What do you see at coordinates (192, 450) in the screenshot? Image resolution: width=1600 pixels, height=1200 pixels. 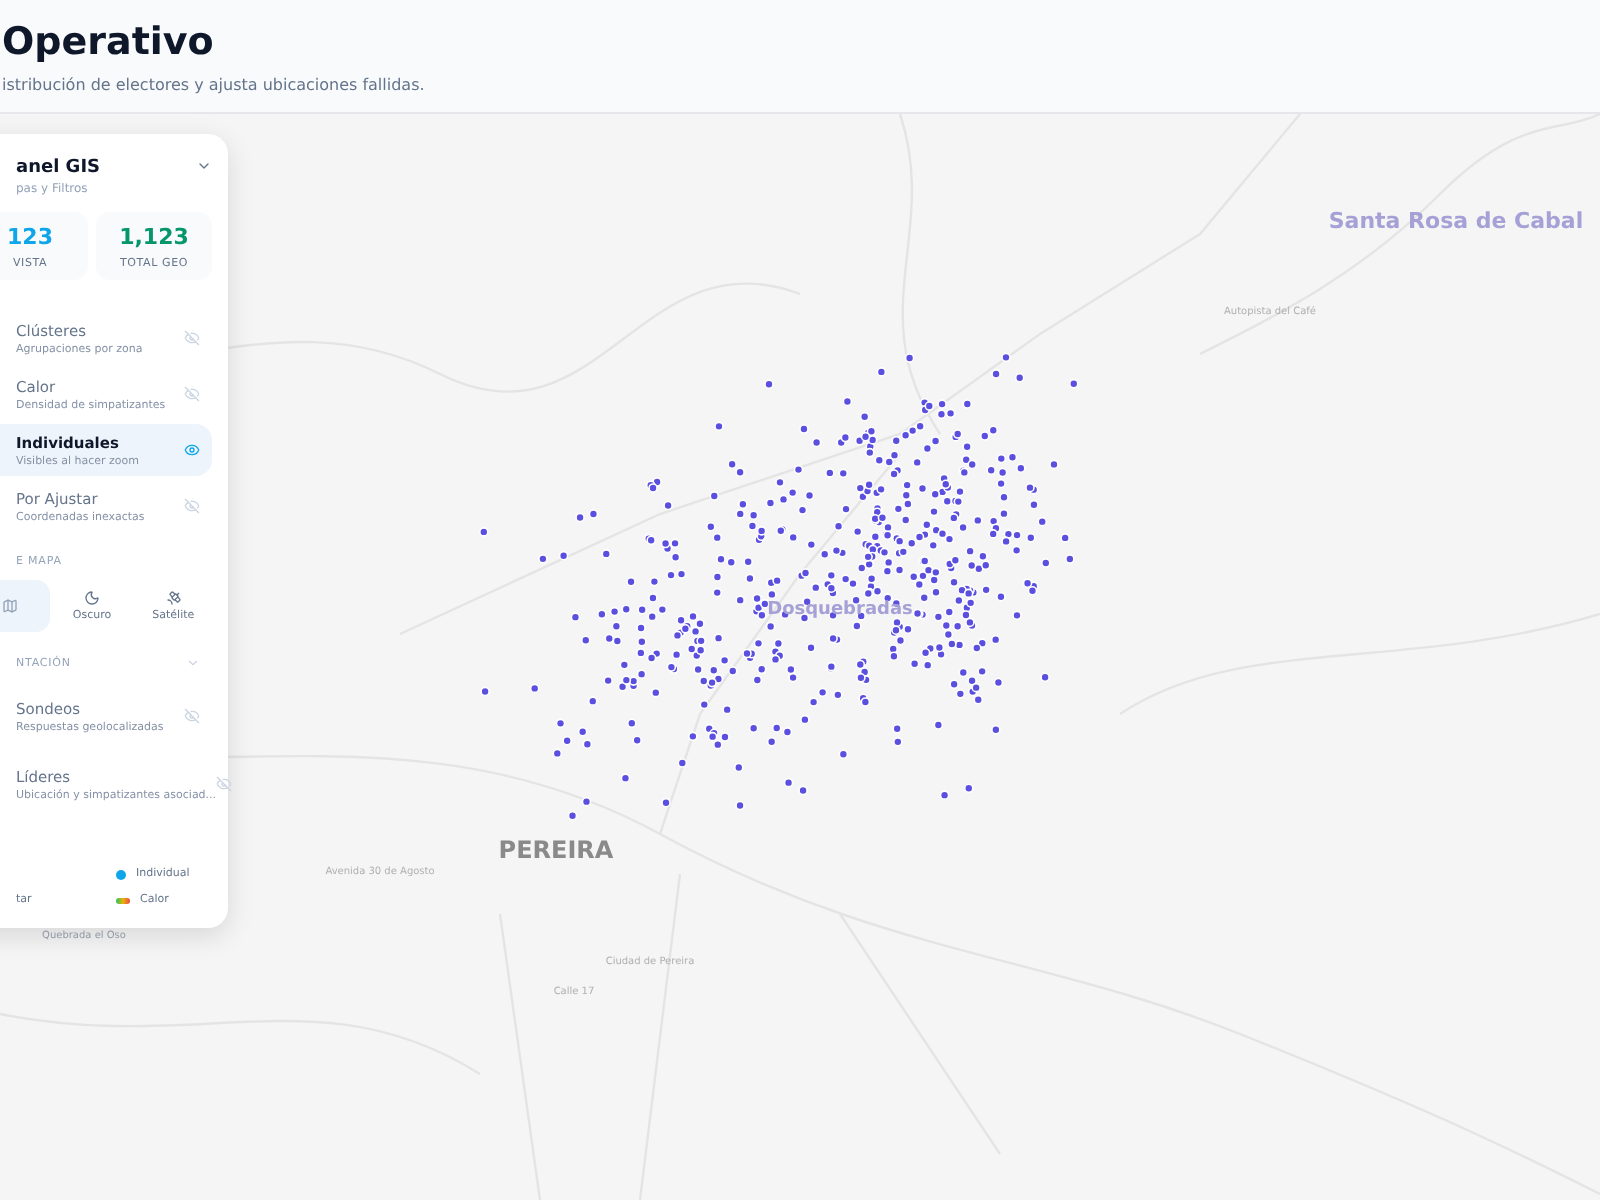 I see `eye-icon` at bounding box center [192, 450].